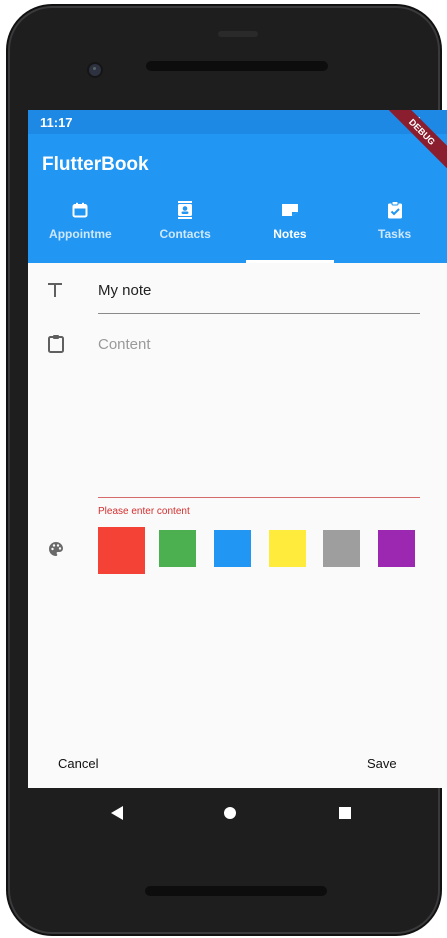 The width and height of the screenshot is (447, 938). What do you see at coordinates (80, 210) in the screenshot?
I see `calendar-icon` at bounding box center [80, 210].